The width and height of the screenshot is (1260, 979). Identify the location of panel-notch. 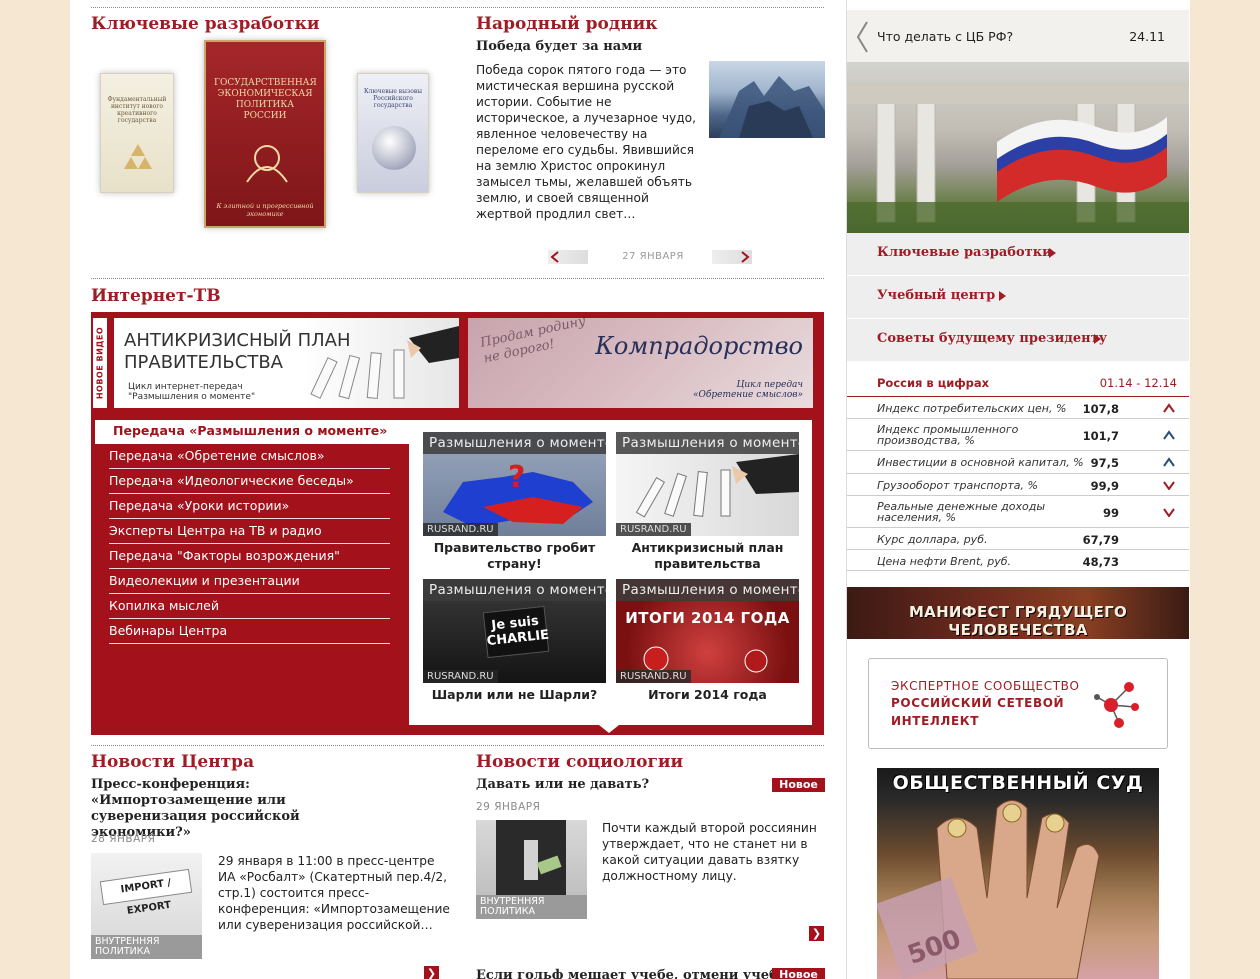
(609, 729).